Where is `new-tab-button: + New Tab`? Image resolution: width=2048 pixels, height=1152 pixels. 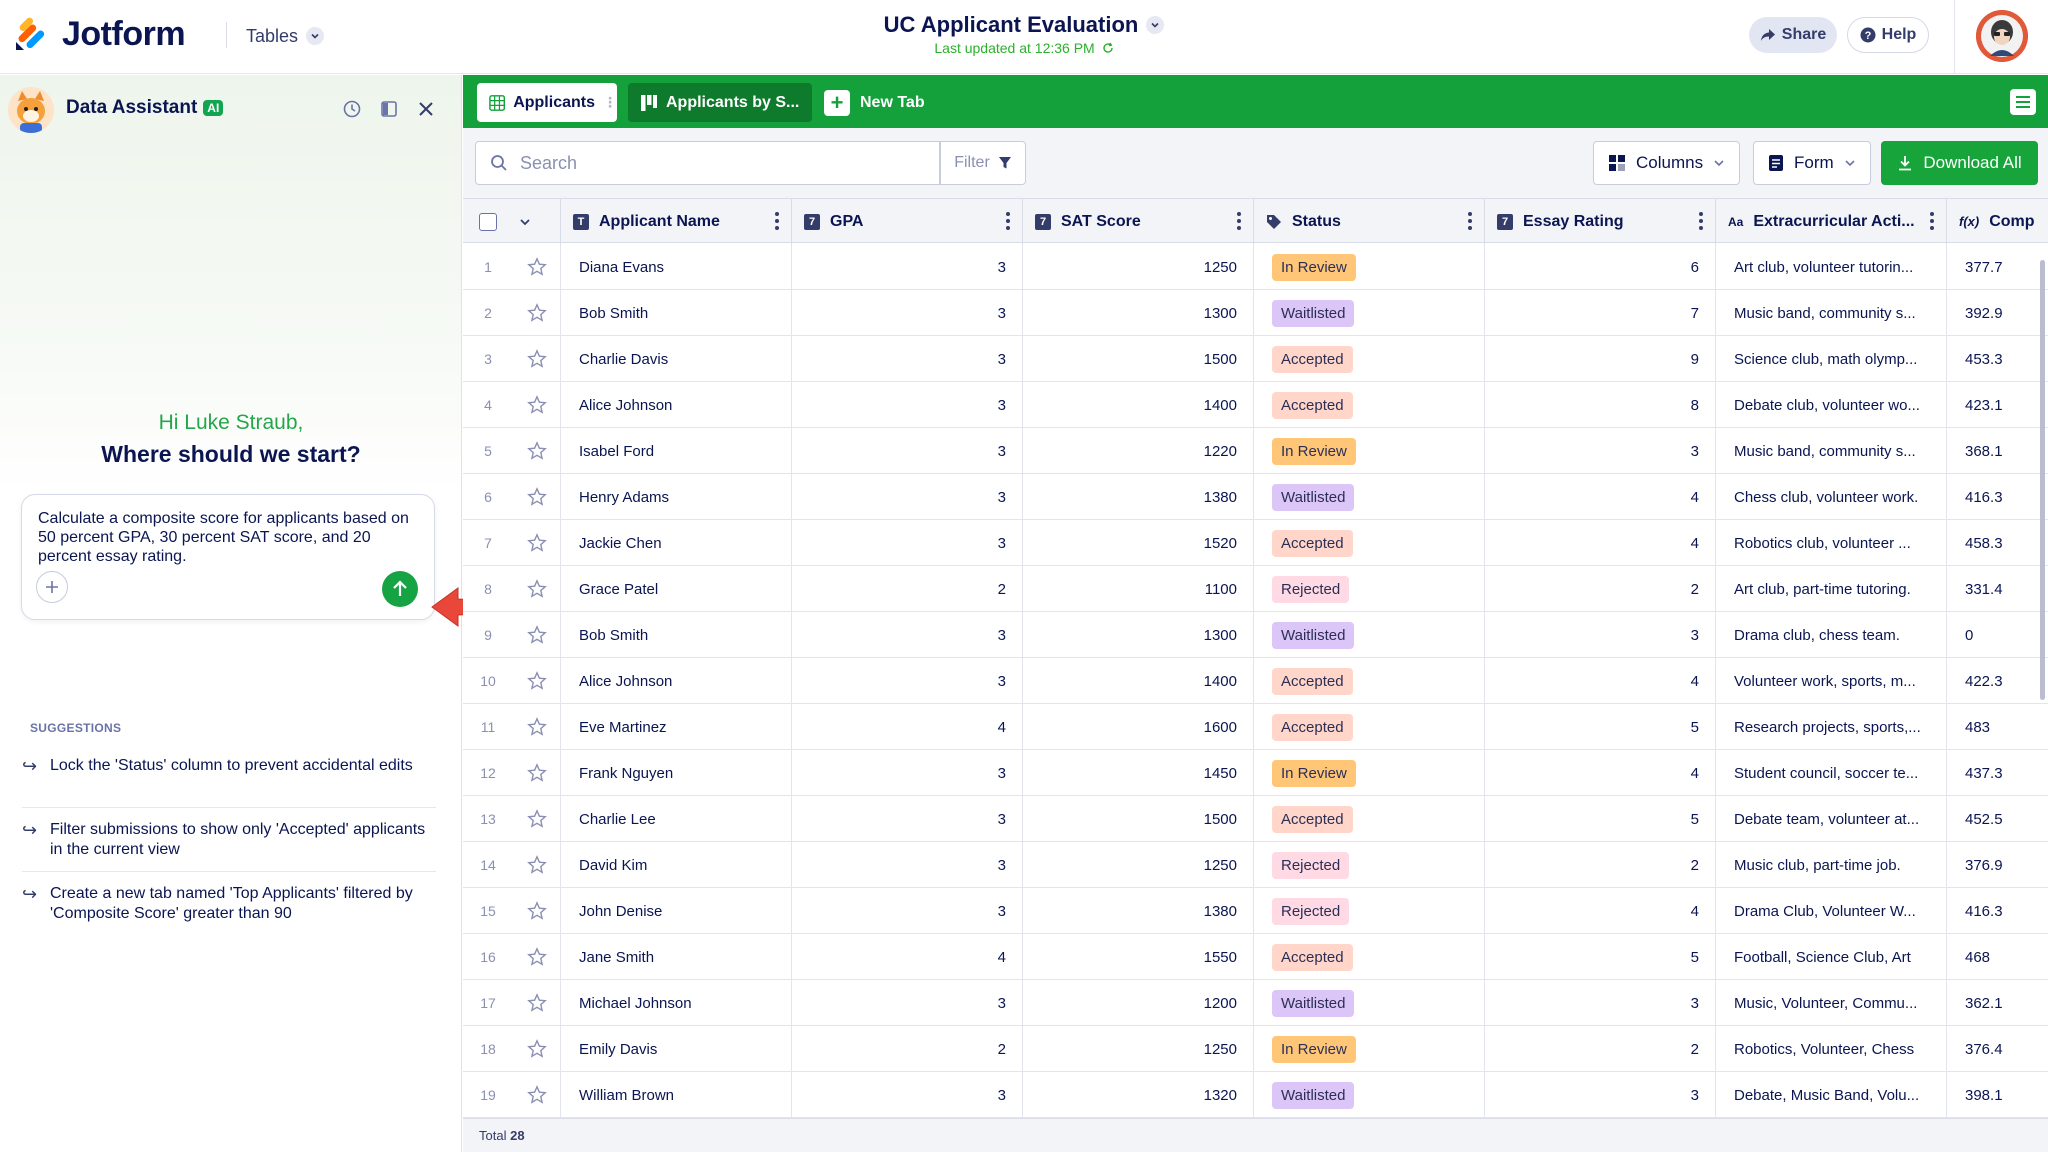 new-tab-button: + New Tab is located at coordinates (874, 102).